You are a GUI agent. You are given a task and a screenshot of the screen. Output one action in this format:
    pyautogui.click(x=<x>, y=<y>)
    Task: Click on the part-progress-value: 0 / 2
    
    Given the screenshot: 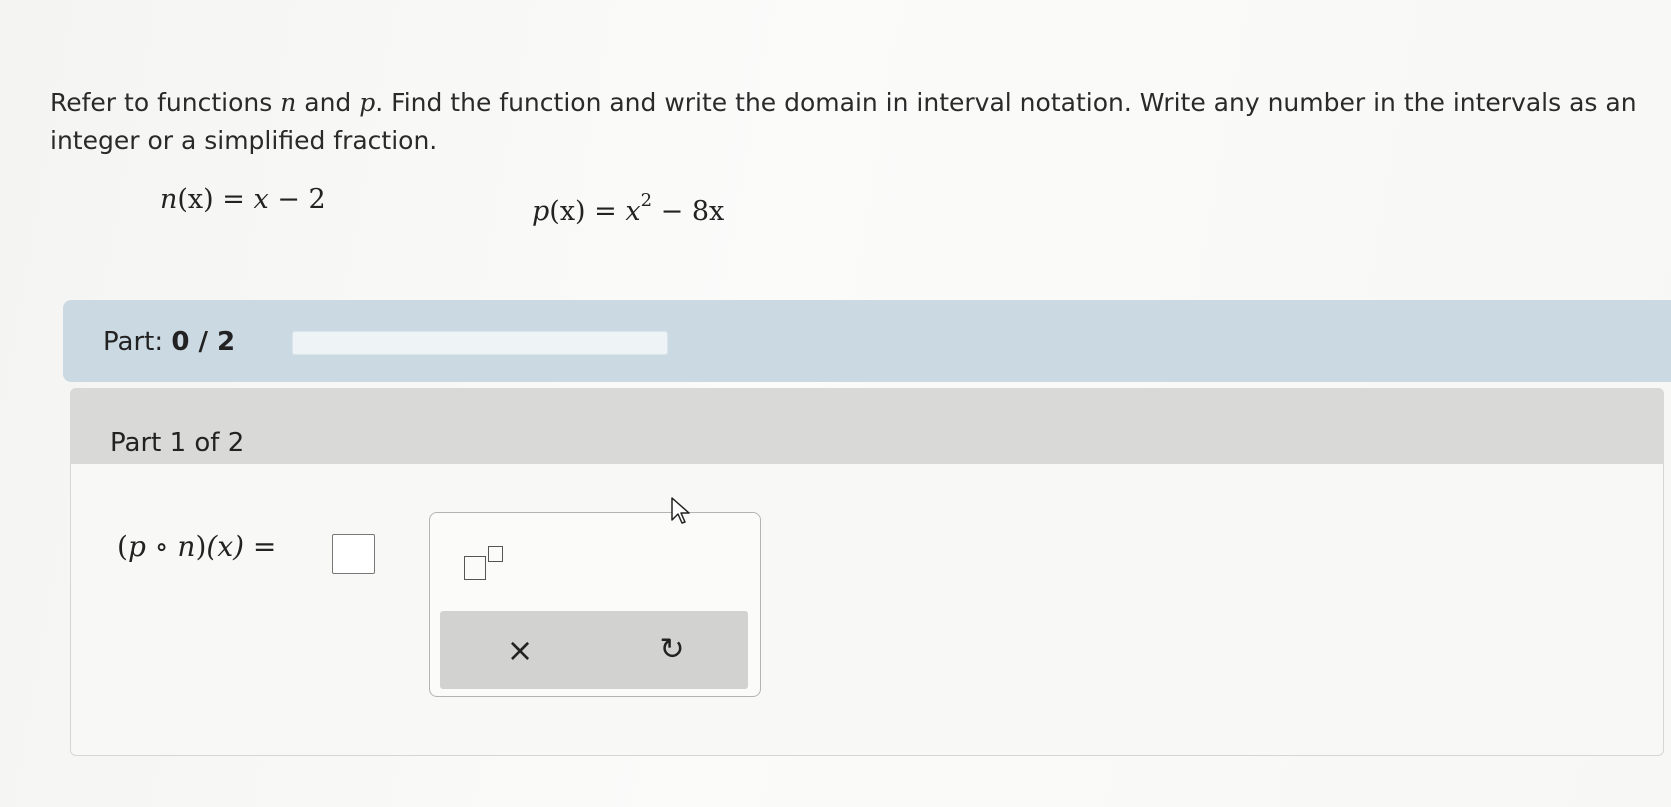 What is the action you would take?
    pyautogui.click(x=203, y=342)
    